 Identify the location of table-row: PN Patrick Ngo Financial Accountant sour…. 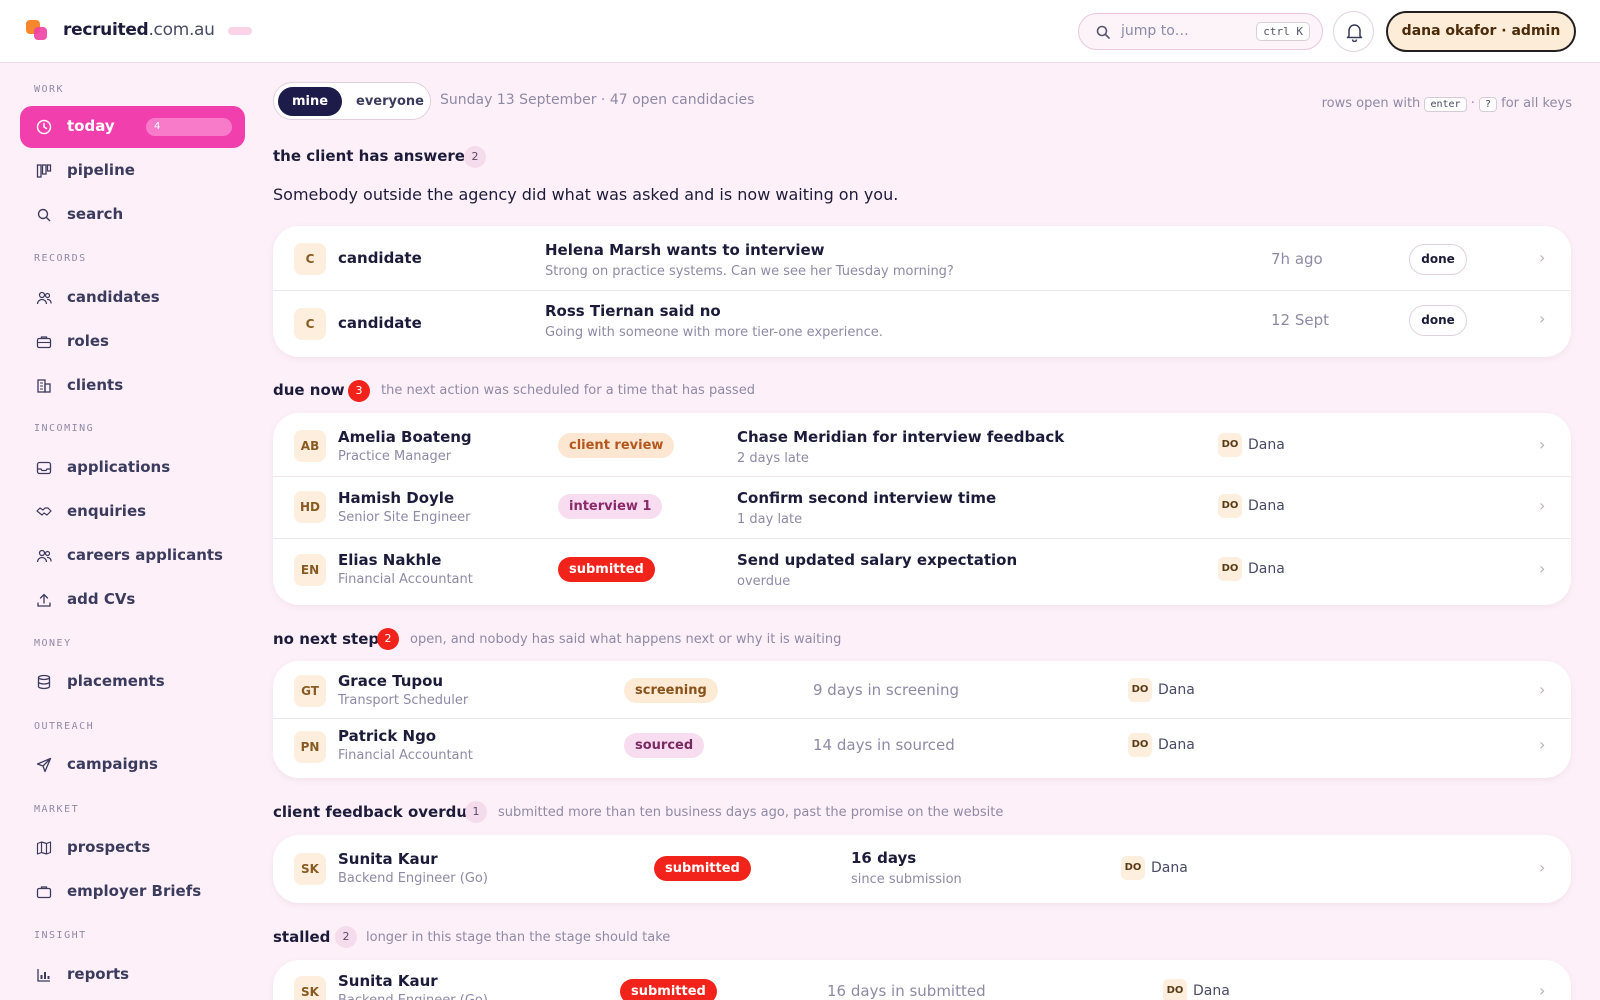
(922, 748).